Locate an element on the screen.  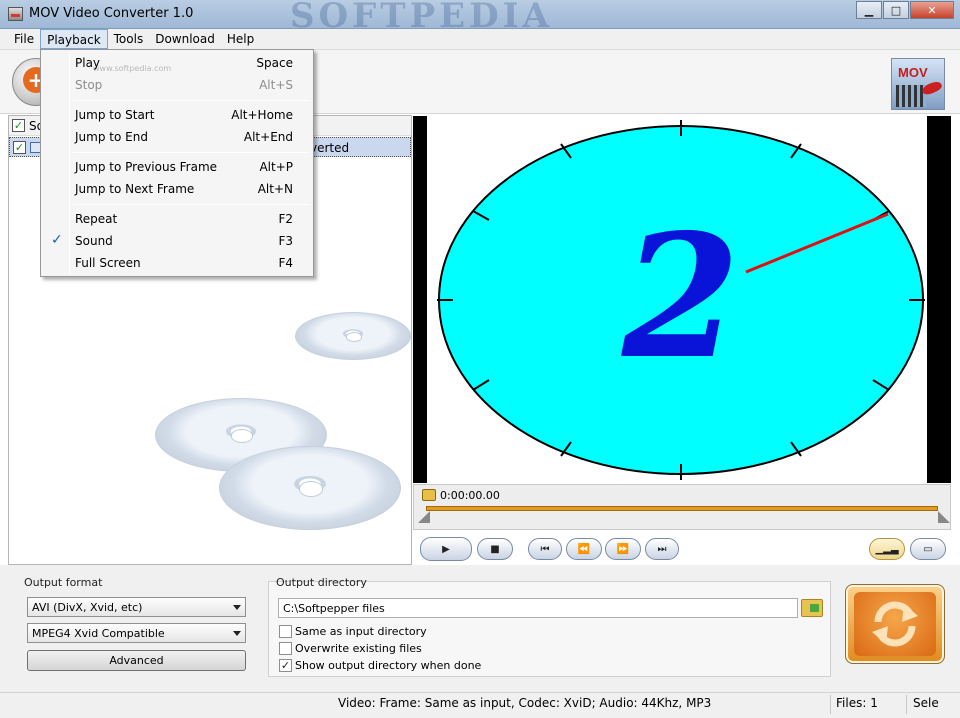
jump-to-end-button: ⏭ is located at coordinates (662, 549).